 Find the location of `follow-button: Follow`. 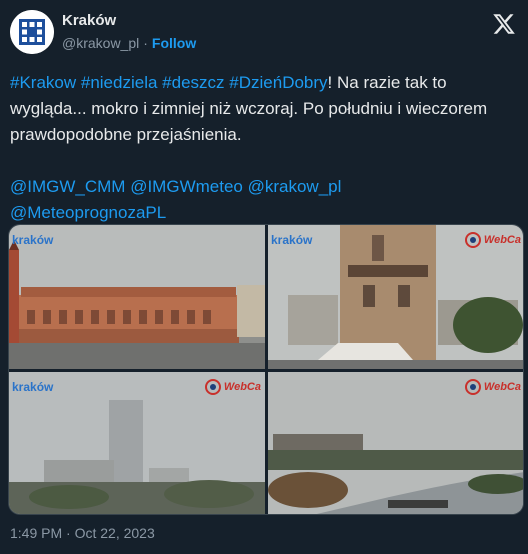

follow-button: Follow is located at coordinates (174, 43).